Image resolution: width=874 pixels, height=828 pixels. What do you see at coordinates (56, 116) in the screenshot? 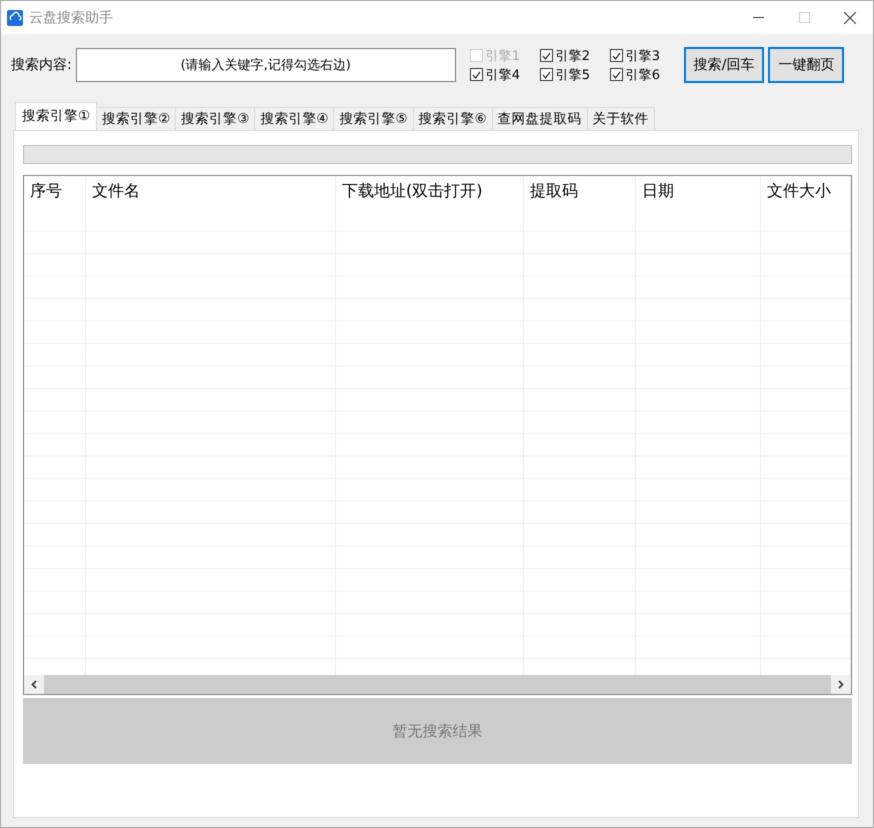
I see `tab: 搜索引擎①` at bounding box center [56, 116].